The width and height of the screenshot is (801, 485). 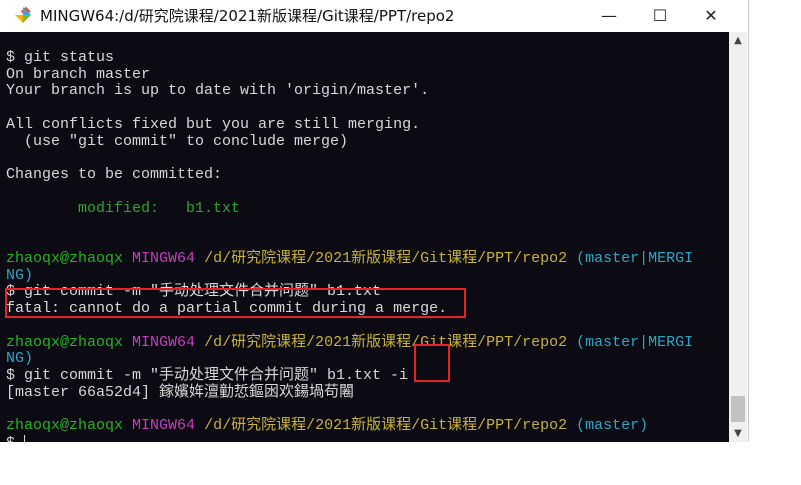 I want to click on scrollbar-thumb, so click(x=738, y=409).